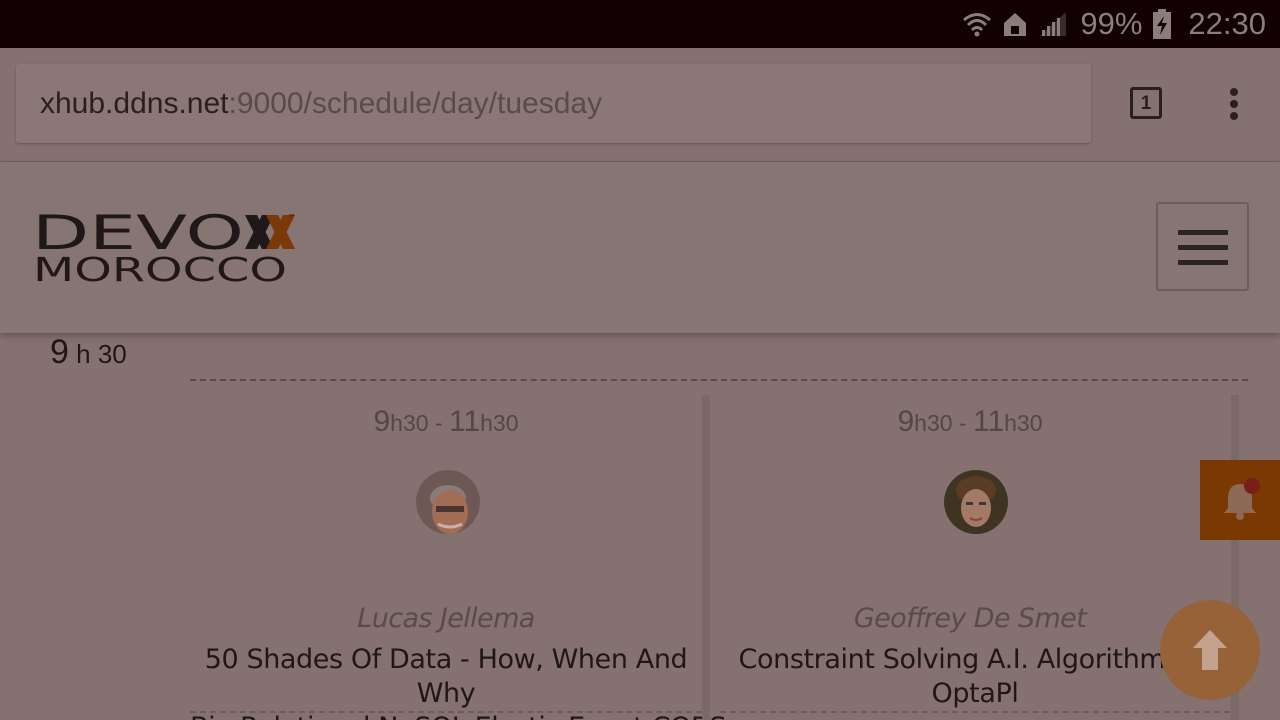 The image size is (1280, 720). I want to click on column-separator, so click(706, 557).